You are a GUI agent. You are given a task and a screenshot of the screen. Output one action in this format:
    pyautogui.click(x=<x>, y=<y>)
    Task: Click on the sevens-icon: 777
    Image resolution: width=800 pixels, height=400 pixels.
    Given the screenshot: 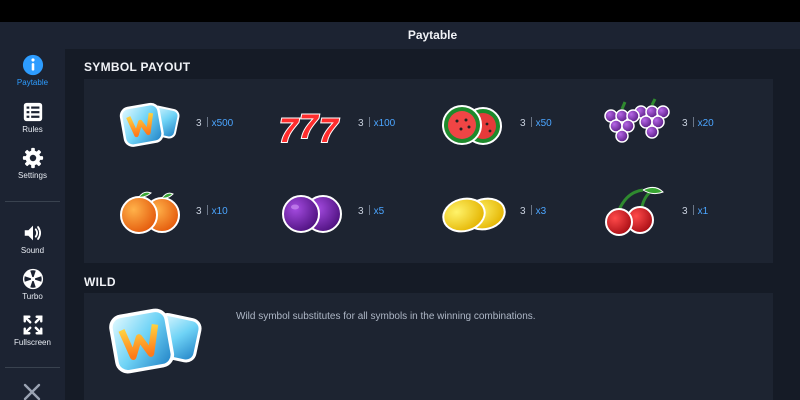 What is the action you would take?
    pyautogui.click(x=309, y=129)
    